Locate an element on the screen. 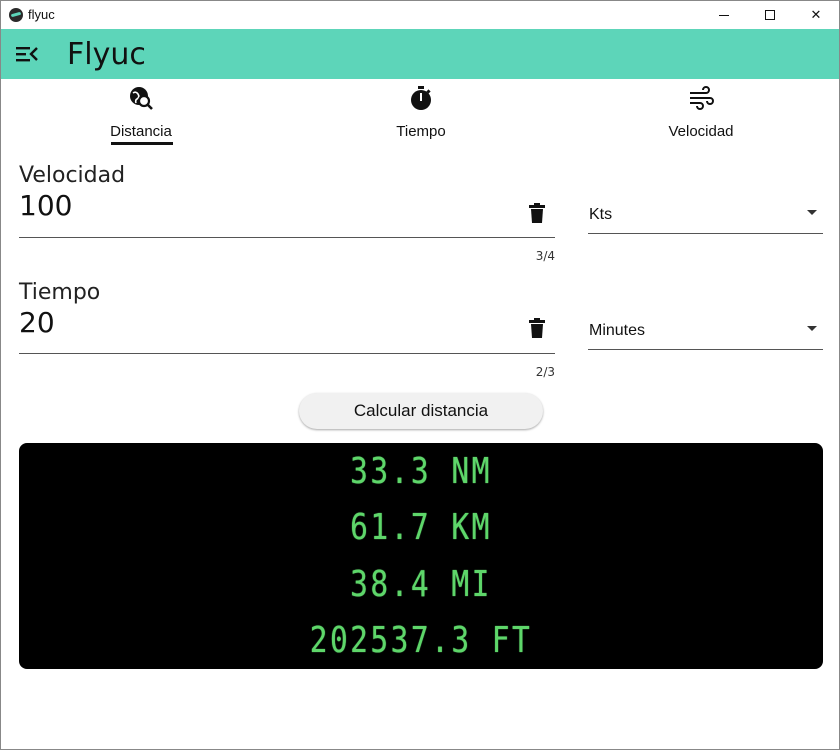 The height and width of the screenshot is (750, 840). tiempo-unit-select: Minutes is located at coordinates (705, 330).